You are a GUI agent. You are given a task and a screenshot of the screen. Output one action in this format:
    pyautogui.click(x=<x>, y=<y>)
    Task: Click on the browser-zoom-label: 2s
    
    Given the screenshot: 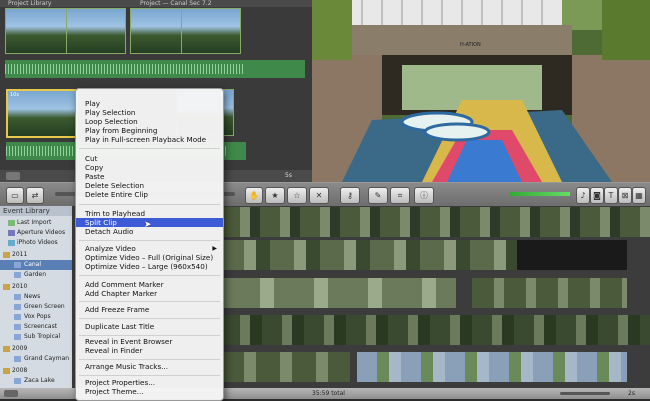 What is the action you would take?
    pyautogui.click(x=631, y=393)
    